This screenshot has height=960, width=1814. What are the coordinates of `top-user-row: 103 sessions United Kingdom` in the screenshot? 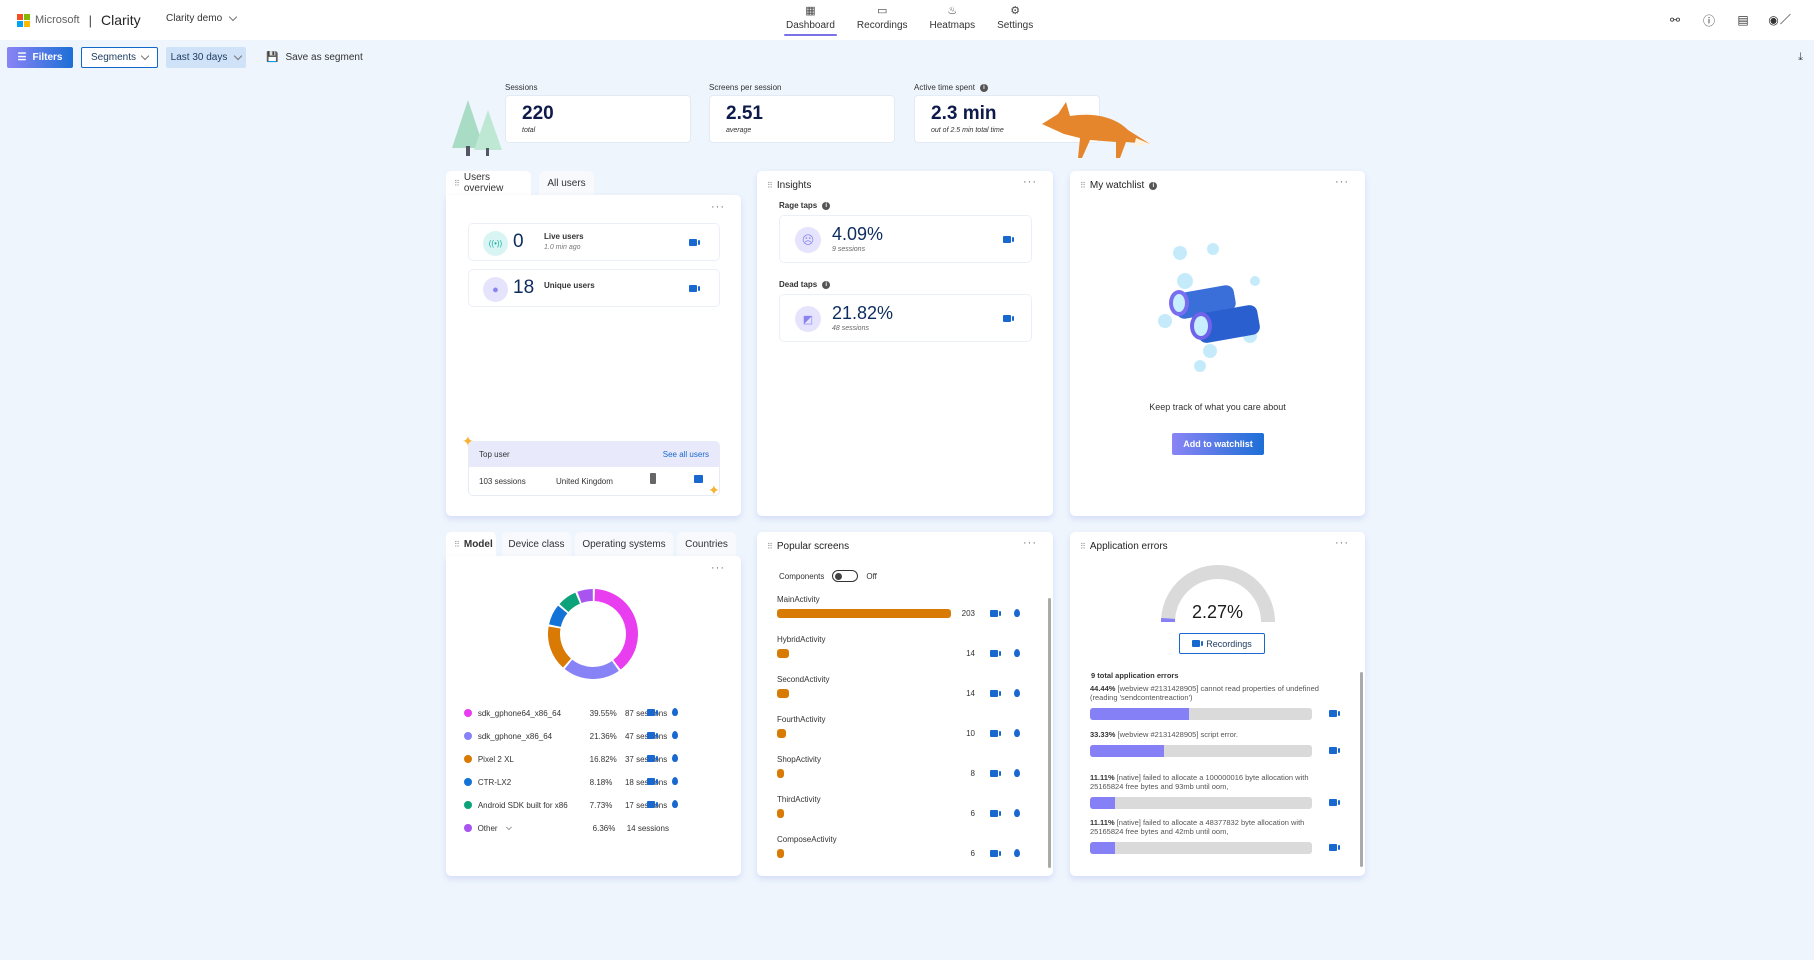 It's located at (594, 481).